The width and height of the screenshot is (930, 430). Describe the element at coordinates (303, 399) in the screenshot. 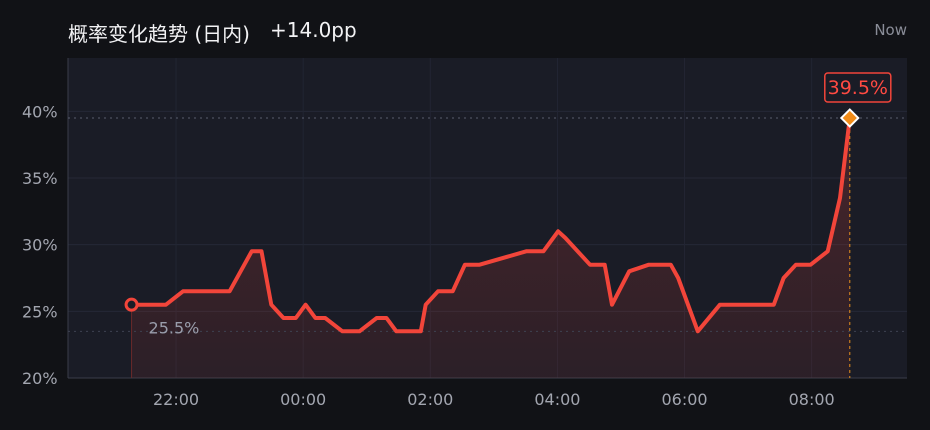

I see `x-tick-label: 00:00` at that location.